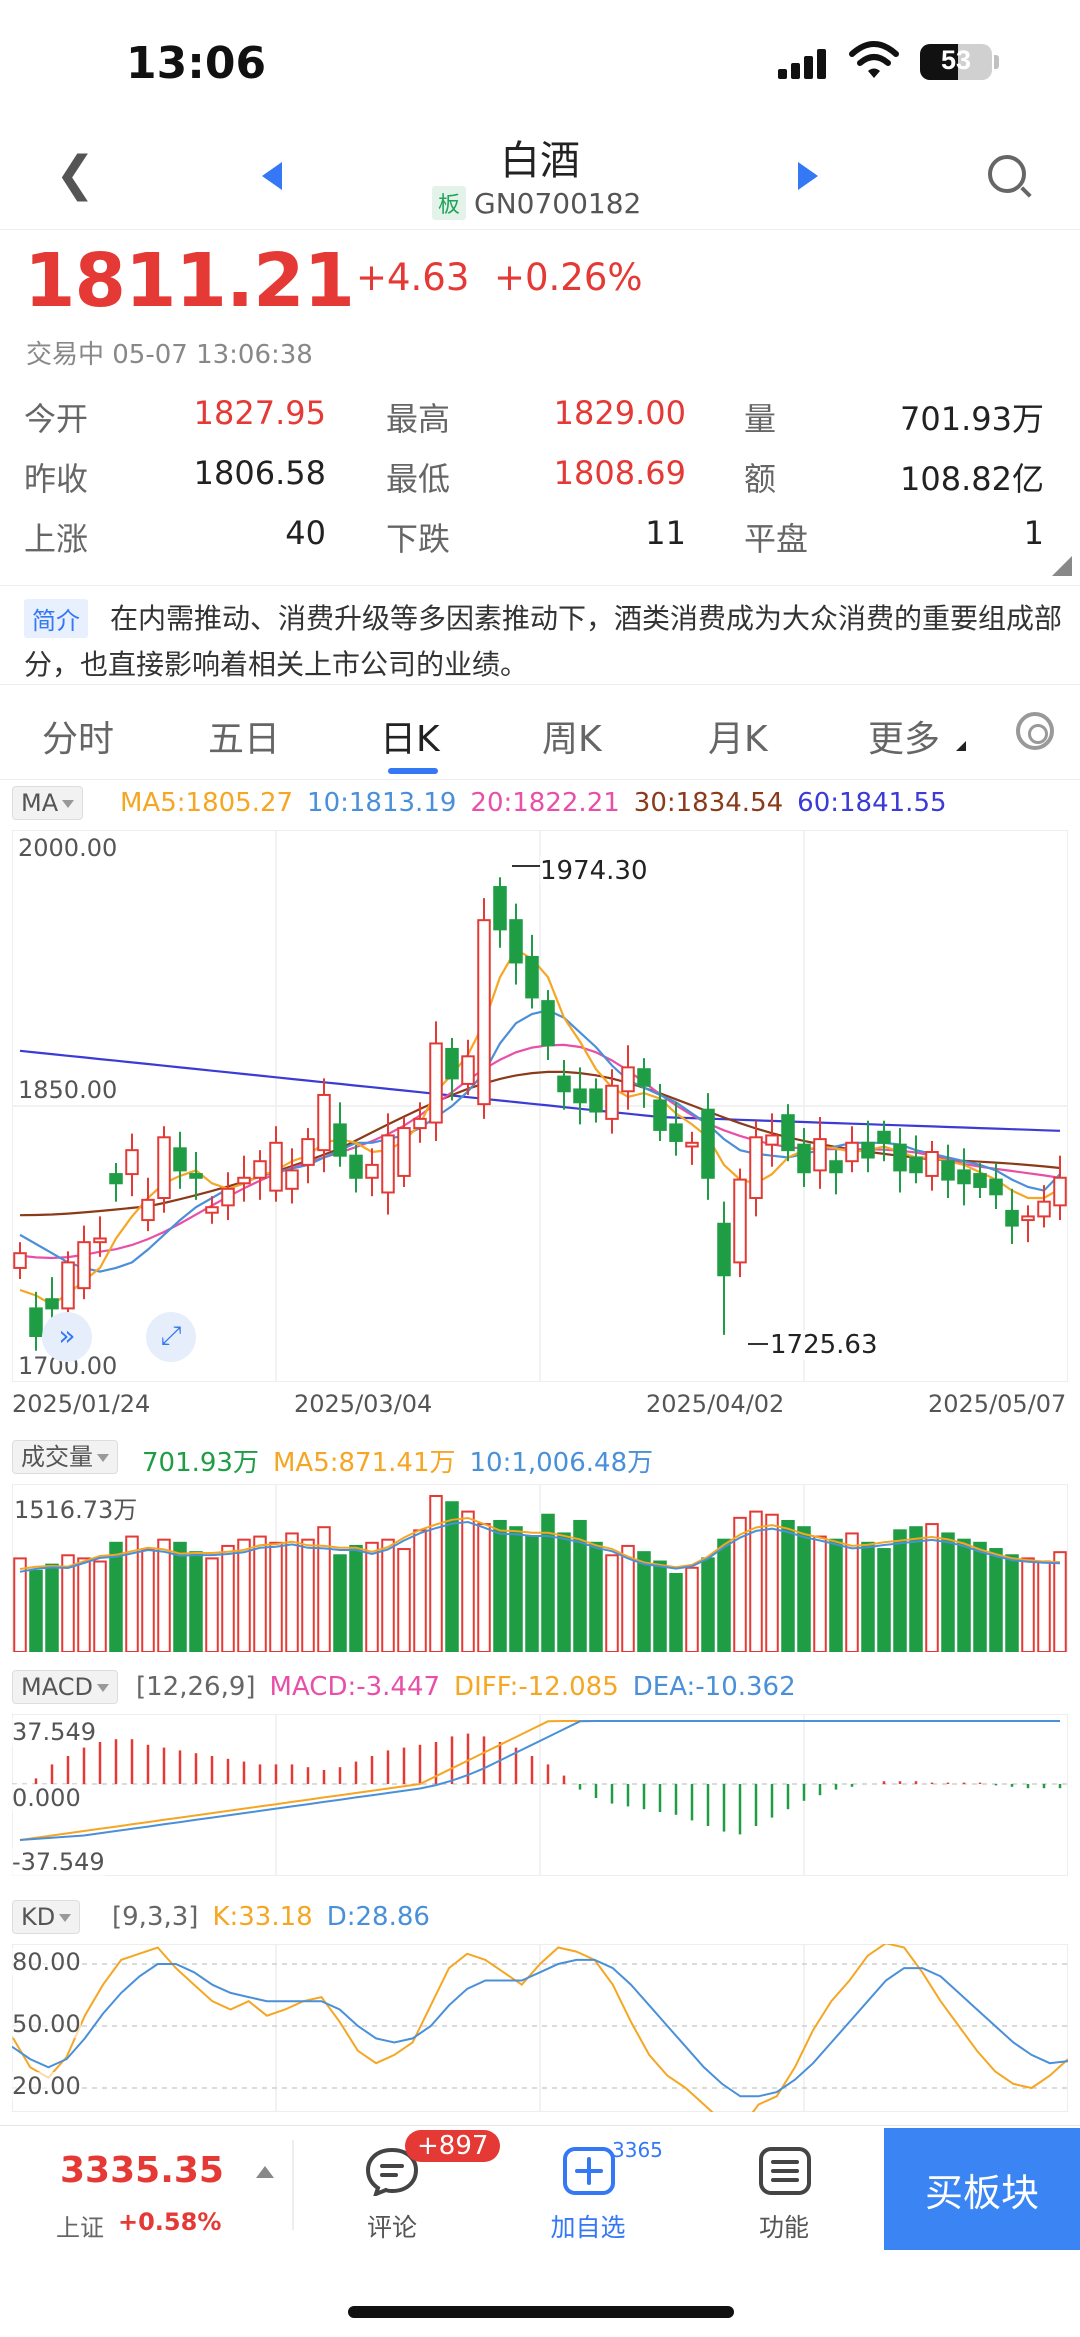 Image resolution: width=1080 pixels, height=2337 pixels. What do you see at coordinates (1035, 731) in the screenshot?
I see `settings-icon` at bounding box center [1035, 731].